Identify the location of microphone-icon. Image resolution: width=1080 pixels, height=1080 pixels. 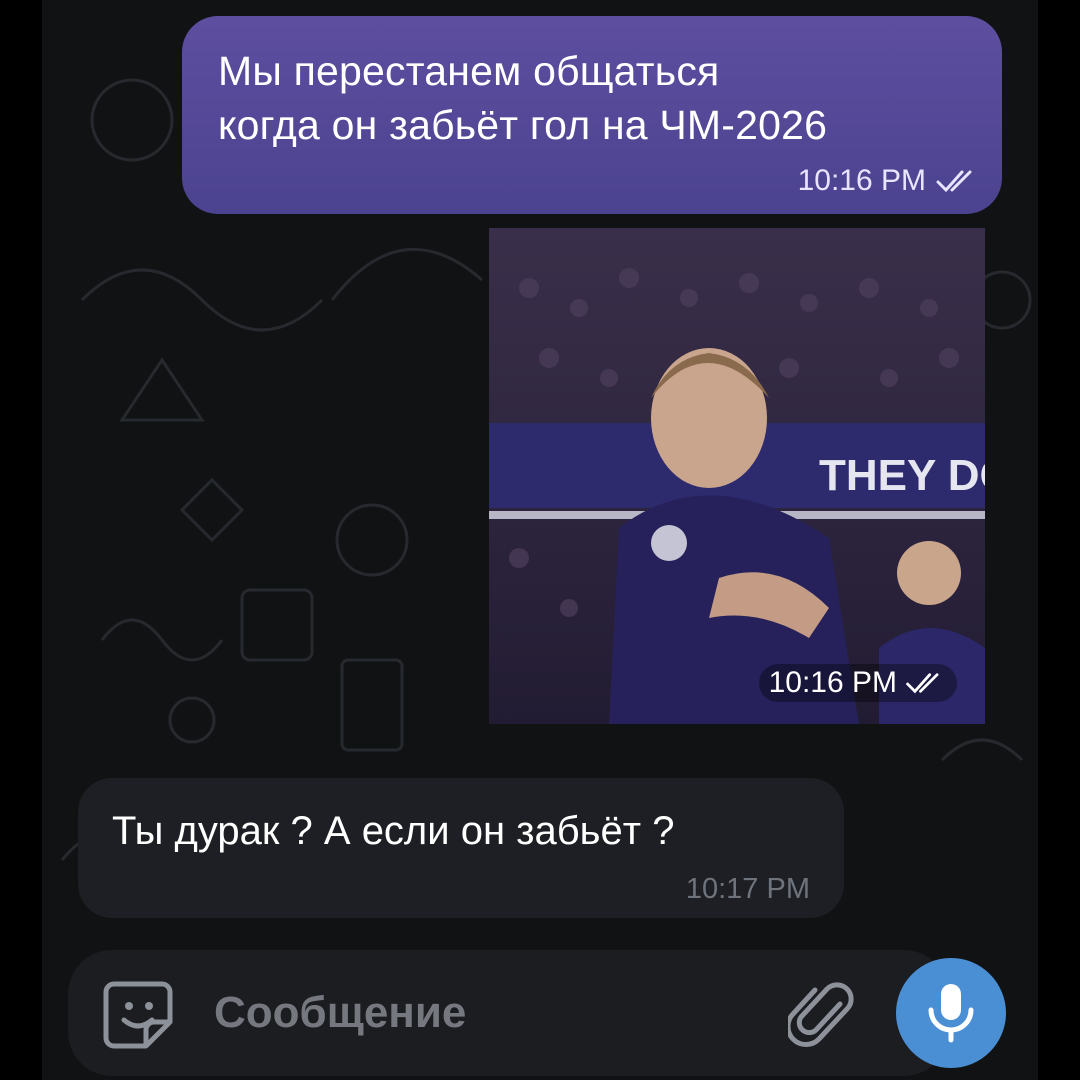
(951, 1013).